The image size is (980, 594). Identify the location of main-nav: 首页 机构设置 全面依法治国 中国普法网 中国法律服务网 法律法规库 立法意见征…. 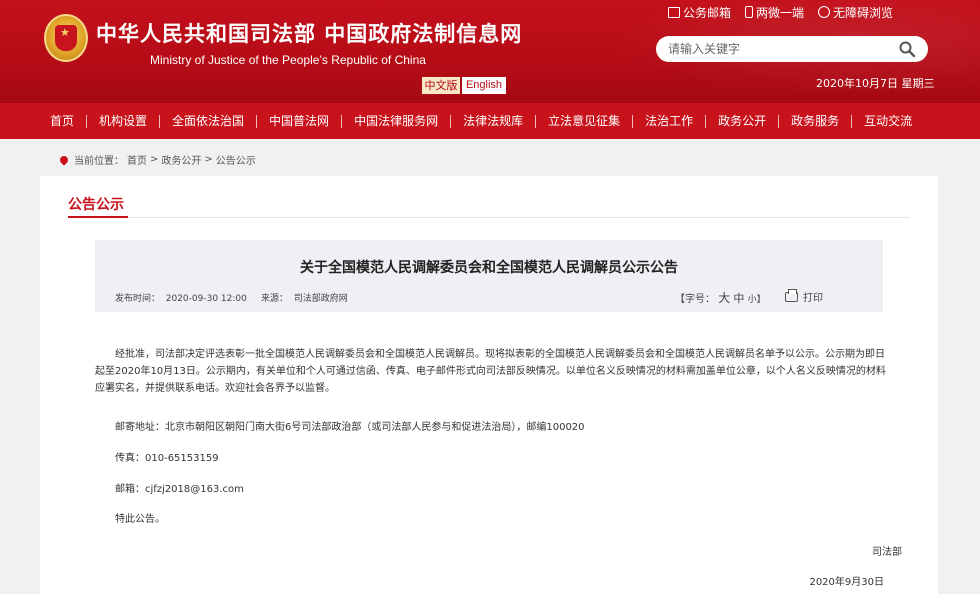
(490, 121).